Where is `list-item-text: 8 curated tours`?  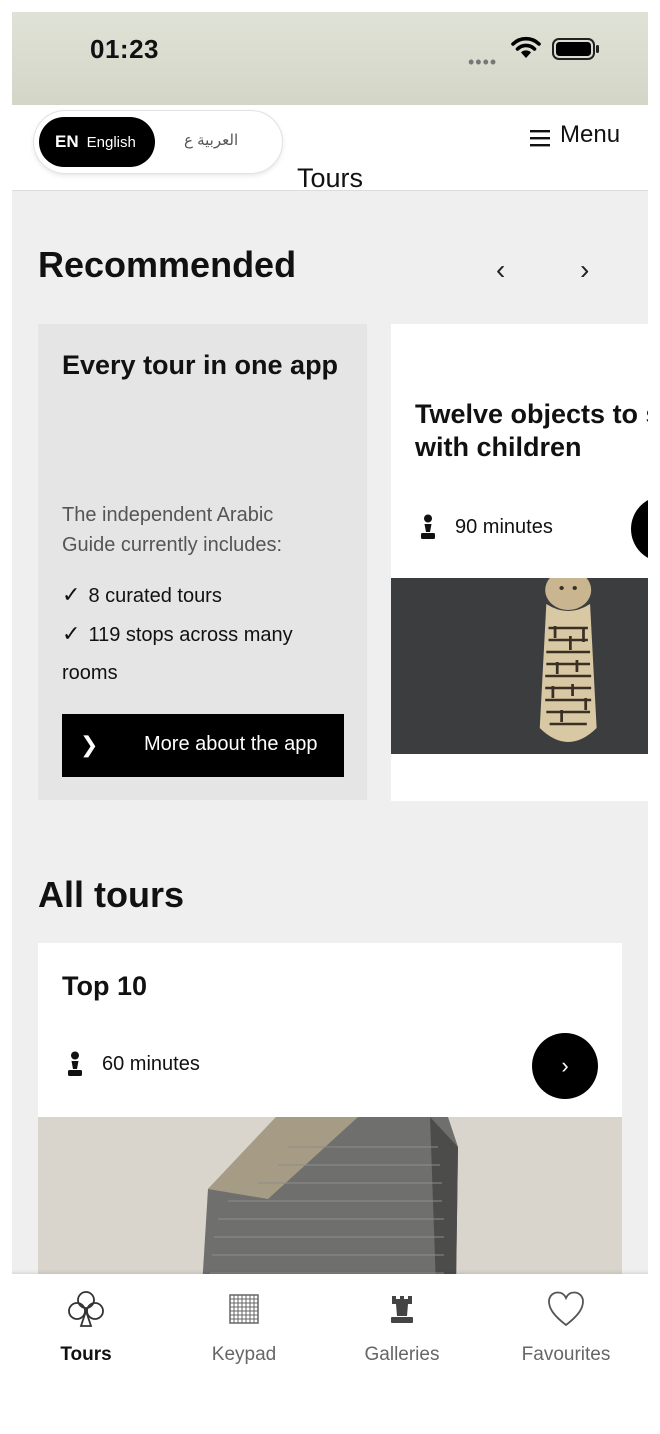 list-item-text: 8 curated tours is located at coordinates (155, 596).